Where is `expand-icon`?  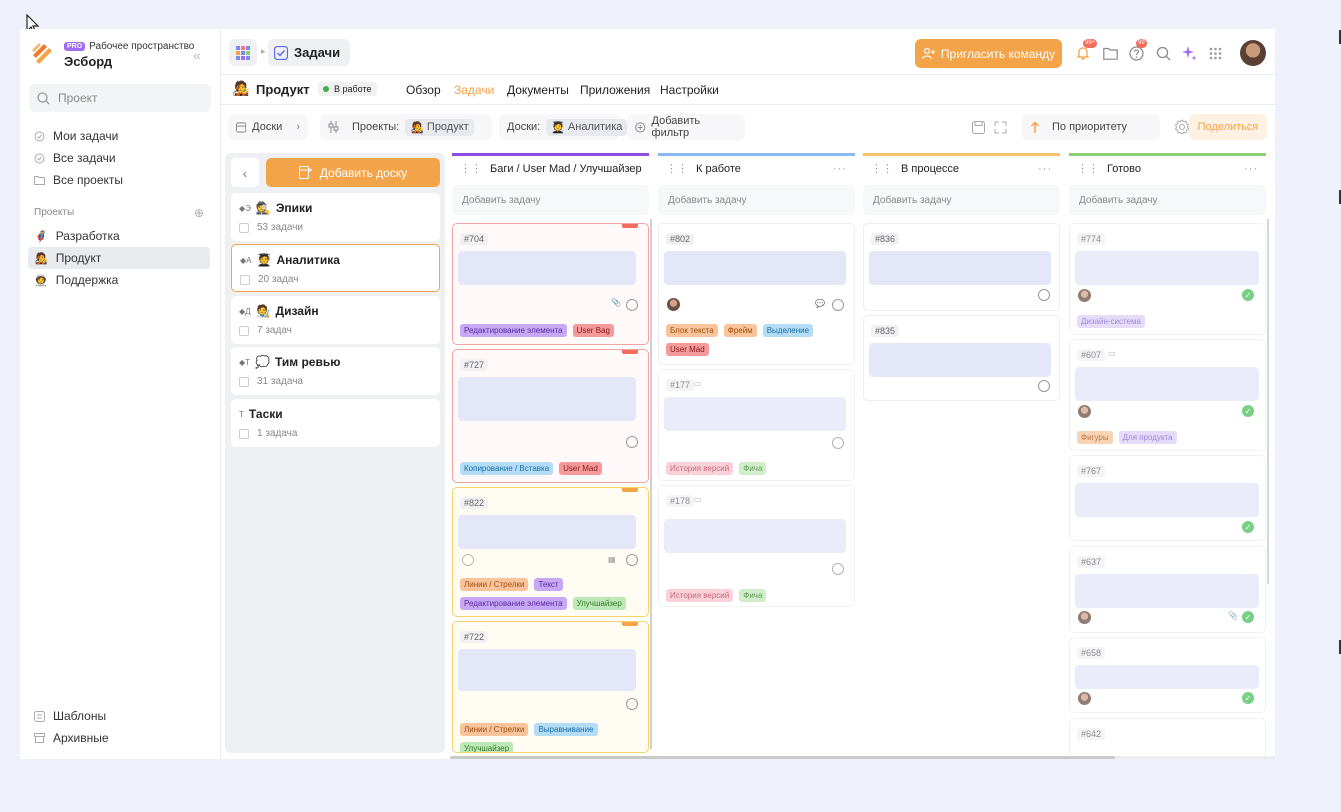 expand-icon is located at coordinates (1000, 127).